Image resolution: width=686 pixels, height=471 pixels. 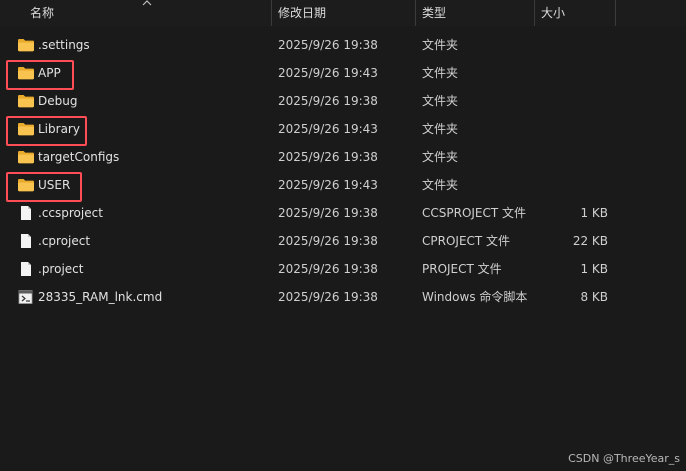 I want to click on column-header-bar: 名称 修改日期 类型 大小, so click(x=343, y=13).